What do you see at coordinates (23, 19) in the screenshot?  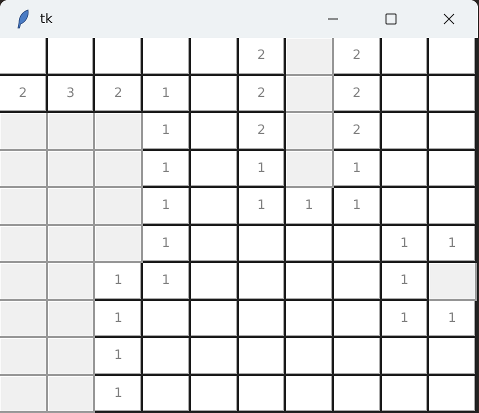 I see `feather-icon` at bounding box center [23, 19].